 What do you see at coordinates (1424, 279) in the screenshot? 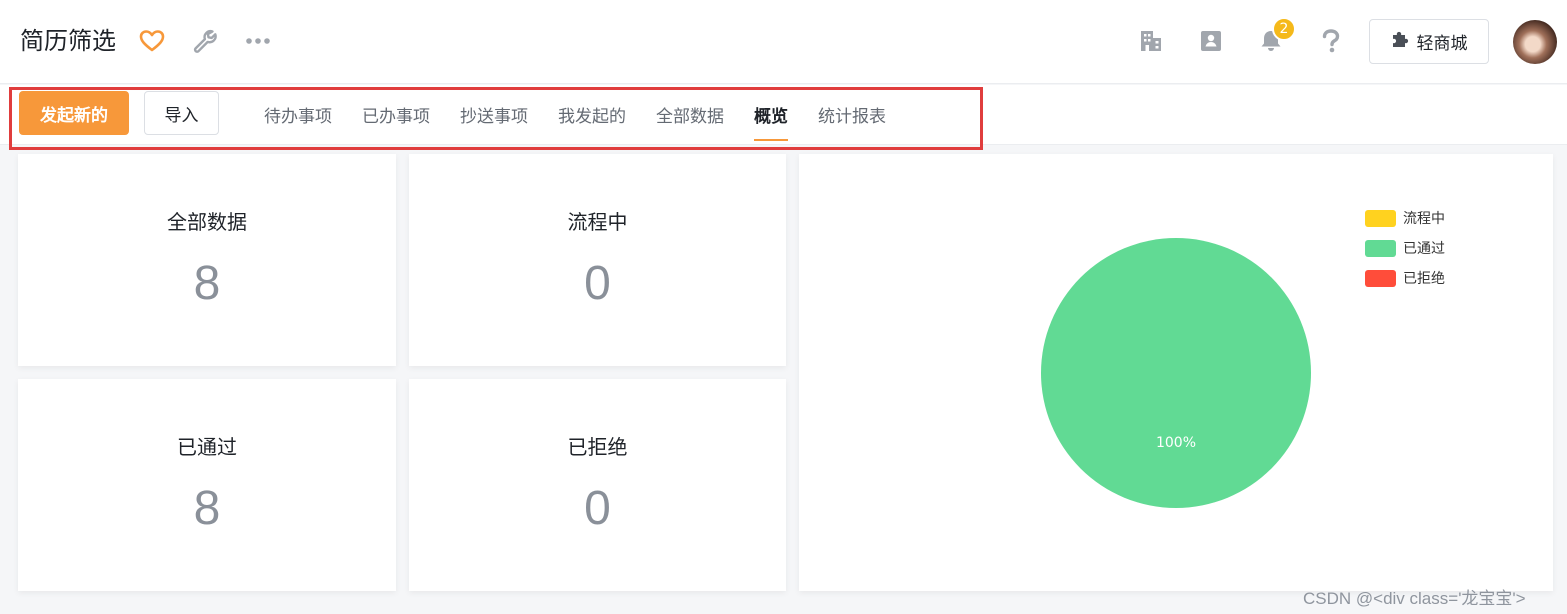
I see `legend-label: 已拒绝` at bounding box center [1424, 279].